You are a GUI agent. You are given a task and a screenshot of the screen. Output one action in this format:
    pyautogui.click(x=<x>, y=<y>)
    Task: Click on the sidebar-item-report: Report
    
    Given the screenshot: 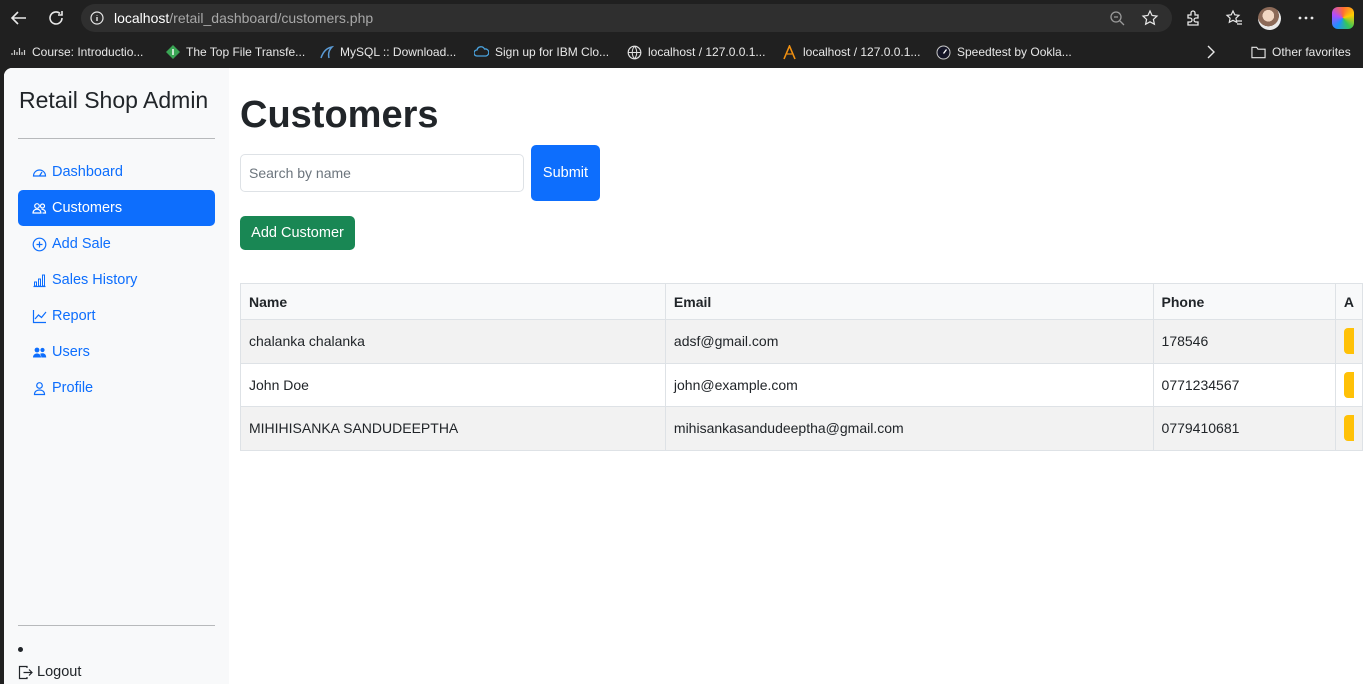 What is the action you would take?
    pyautogui.click(x=116, y=316)
    